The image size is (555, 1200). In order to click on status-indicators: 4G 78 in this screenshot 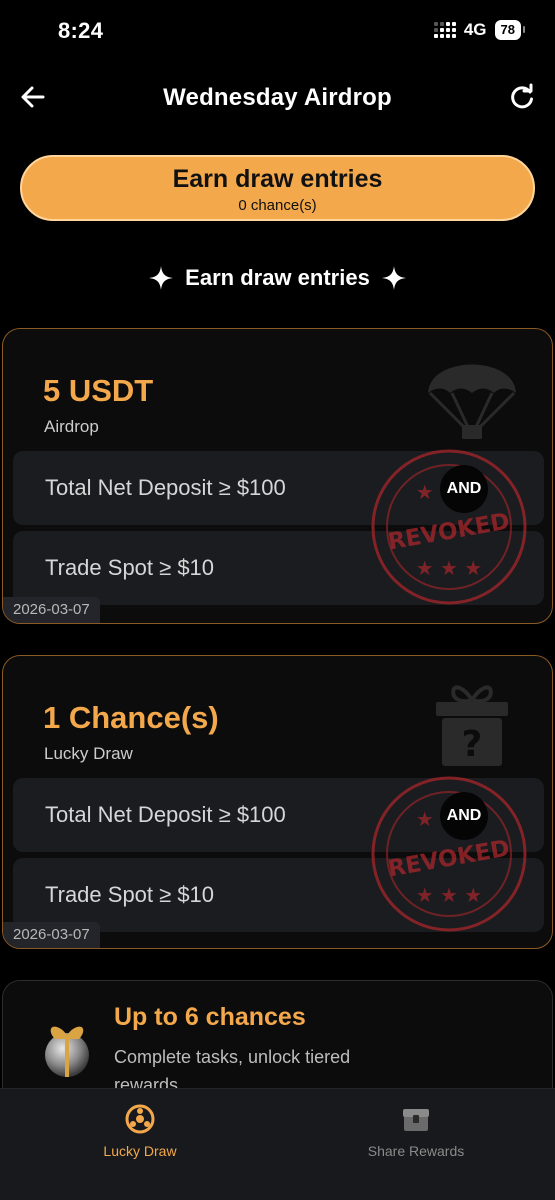, I will do `click(479, 30)`.